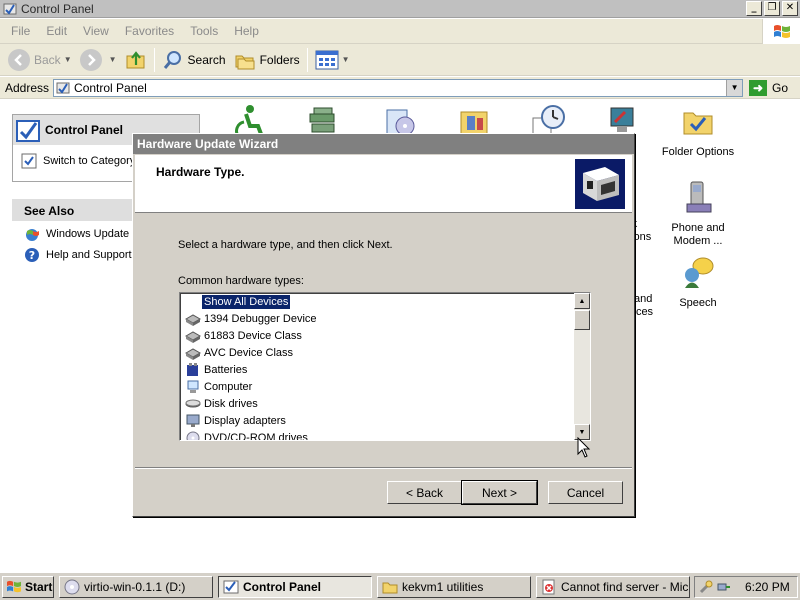 This screenshot has width=800, height=600. Describe the element at coordinates (769, 87) in the screenshot. I see `go-button: ➜ Go` at that location.